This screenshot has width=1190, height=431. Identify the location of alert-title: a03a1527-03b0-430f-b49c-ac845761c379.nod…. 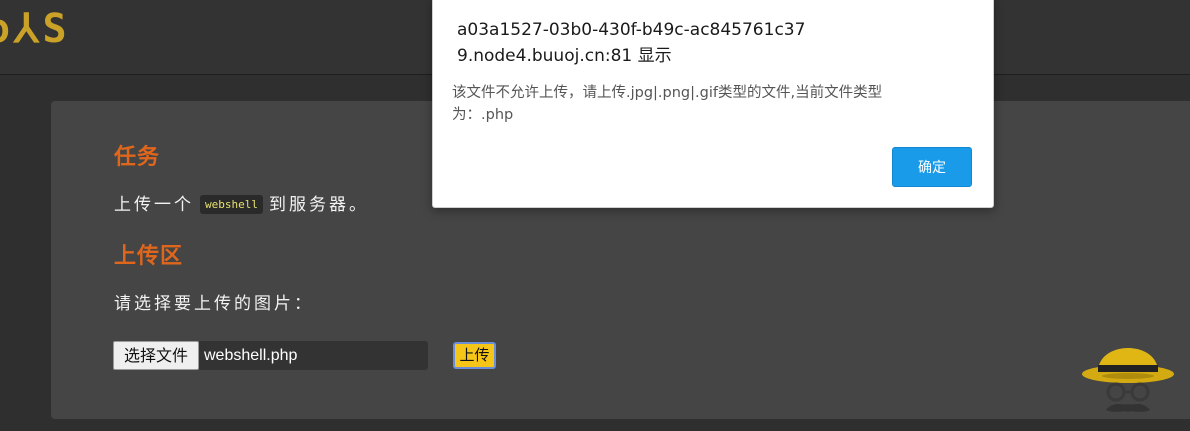
(631, 43).